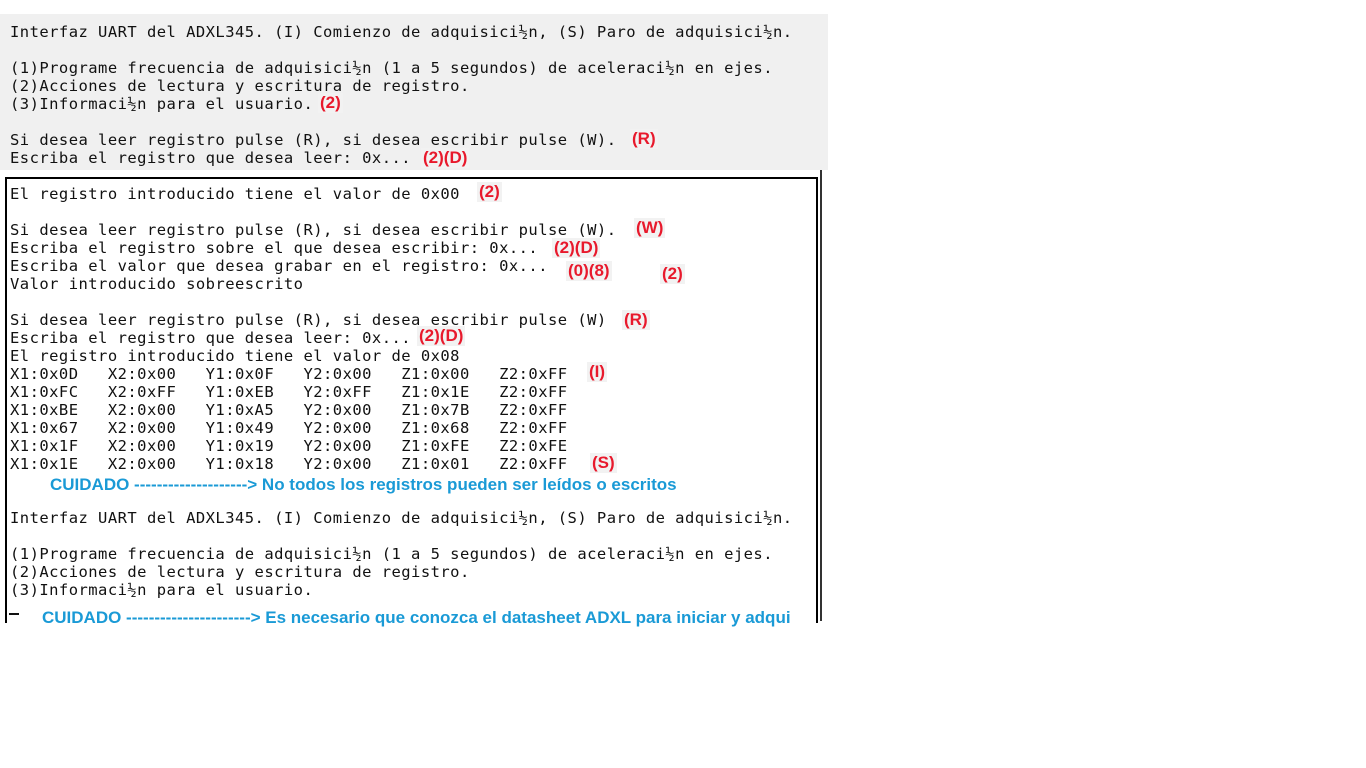 This screenshot has width=1366, height=768. Describe the element at coordinates (603, 463) in the screenshot. I see `annotation-label: (S)` at that location.